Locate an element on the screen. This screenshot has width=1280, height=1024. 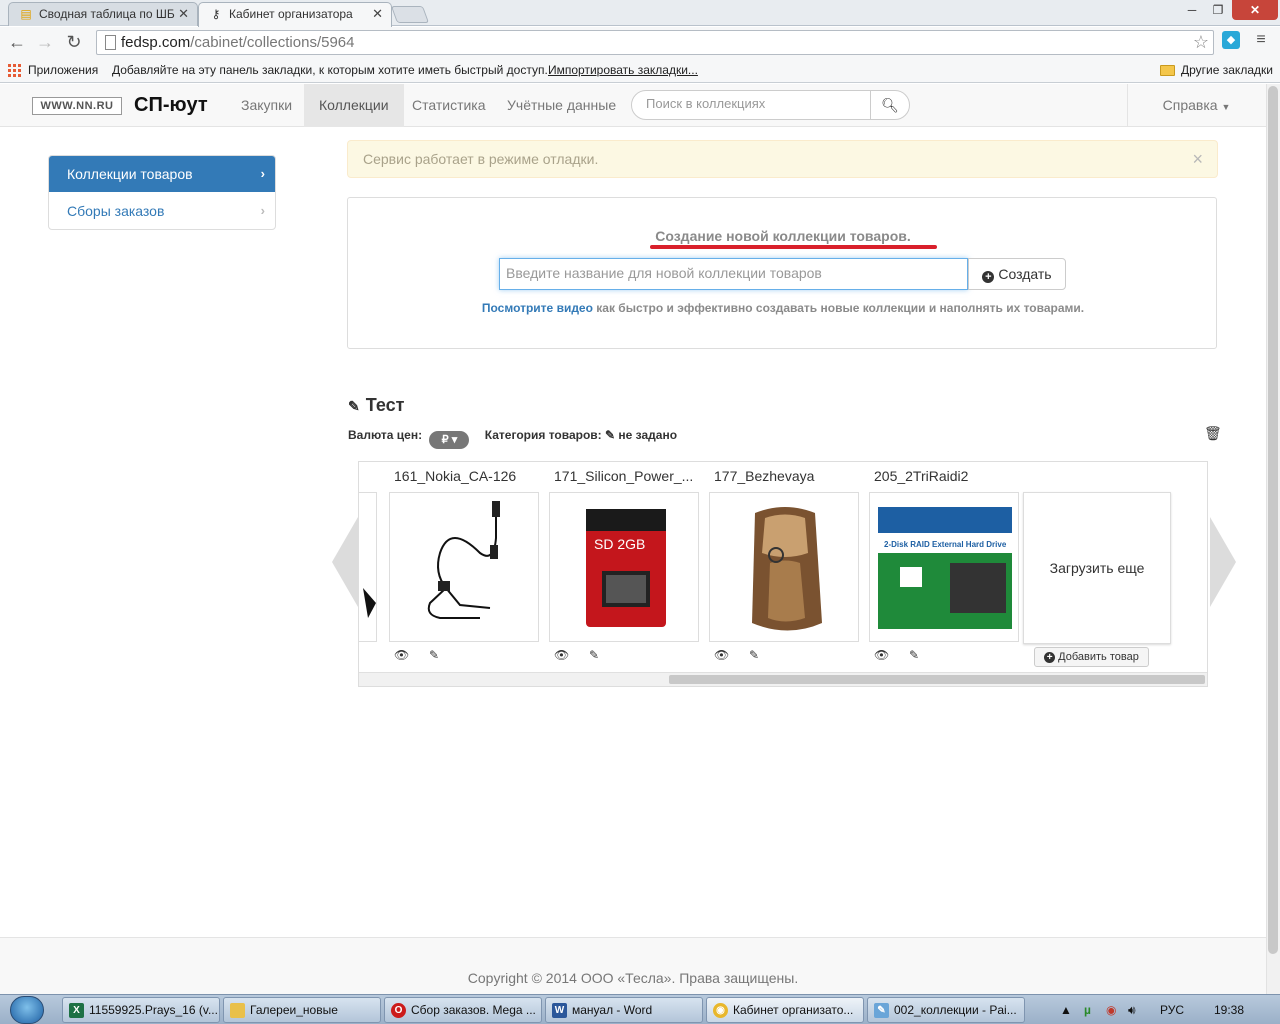
start-button is located at coordinates (27, 1010).